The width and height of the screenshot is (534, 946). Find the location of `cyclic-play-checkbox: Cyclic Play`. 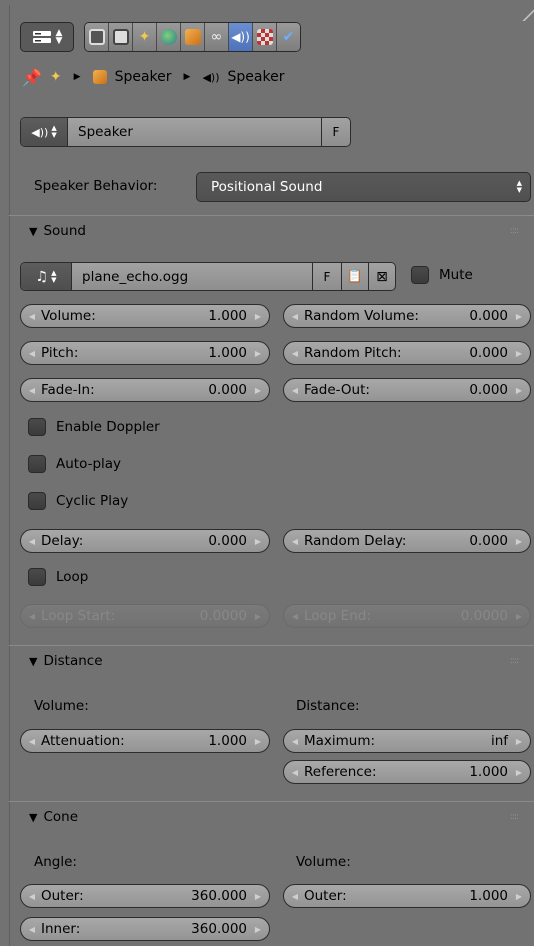

cyclic-play-checkbox: Cyclic Play is located at coordinates (78, 501).